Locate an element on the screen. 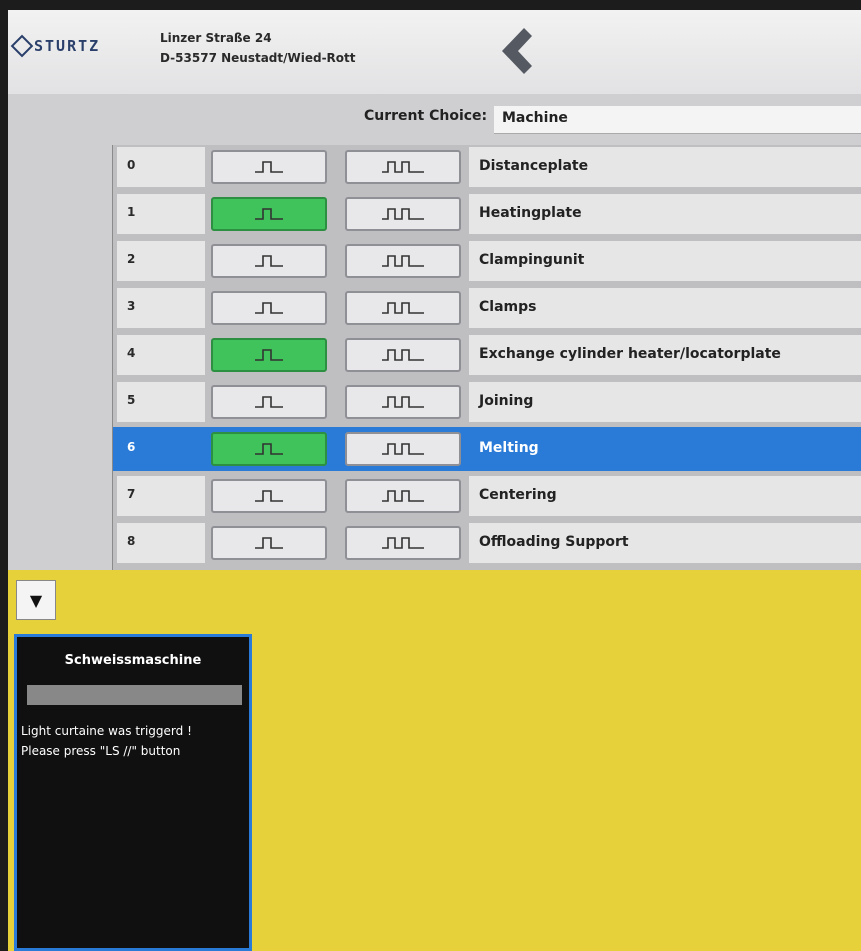 The image size is (861, 951). collapse-button: ▼ is located at coordinates (36, 600).